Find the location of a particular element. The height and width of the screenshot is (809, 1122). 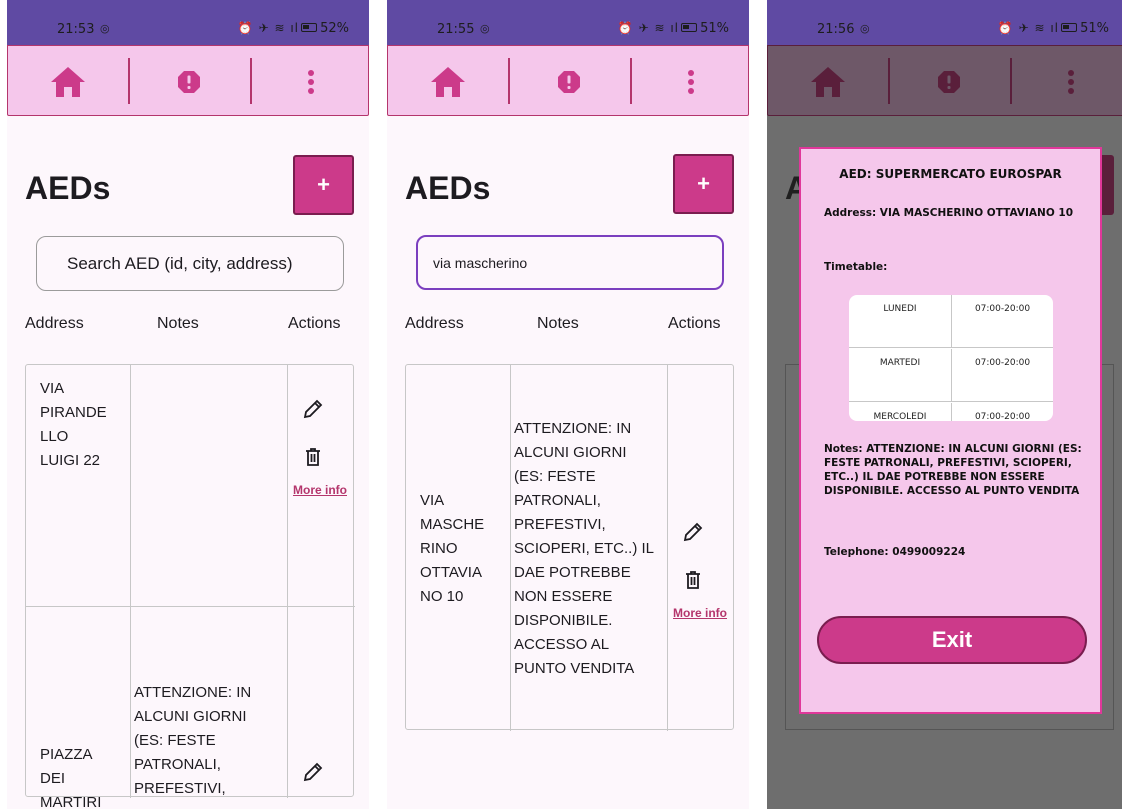

search-input: Search AED (id, city, address) is located at coordinates (190, 263).